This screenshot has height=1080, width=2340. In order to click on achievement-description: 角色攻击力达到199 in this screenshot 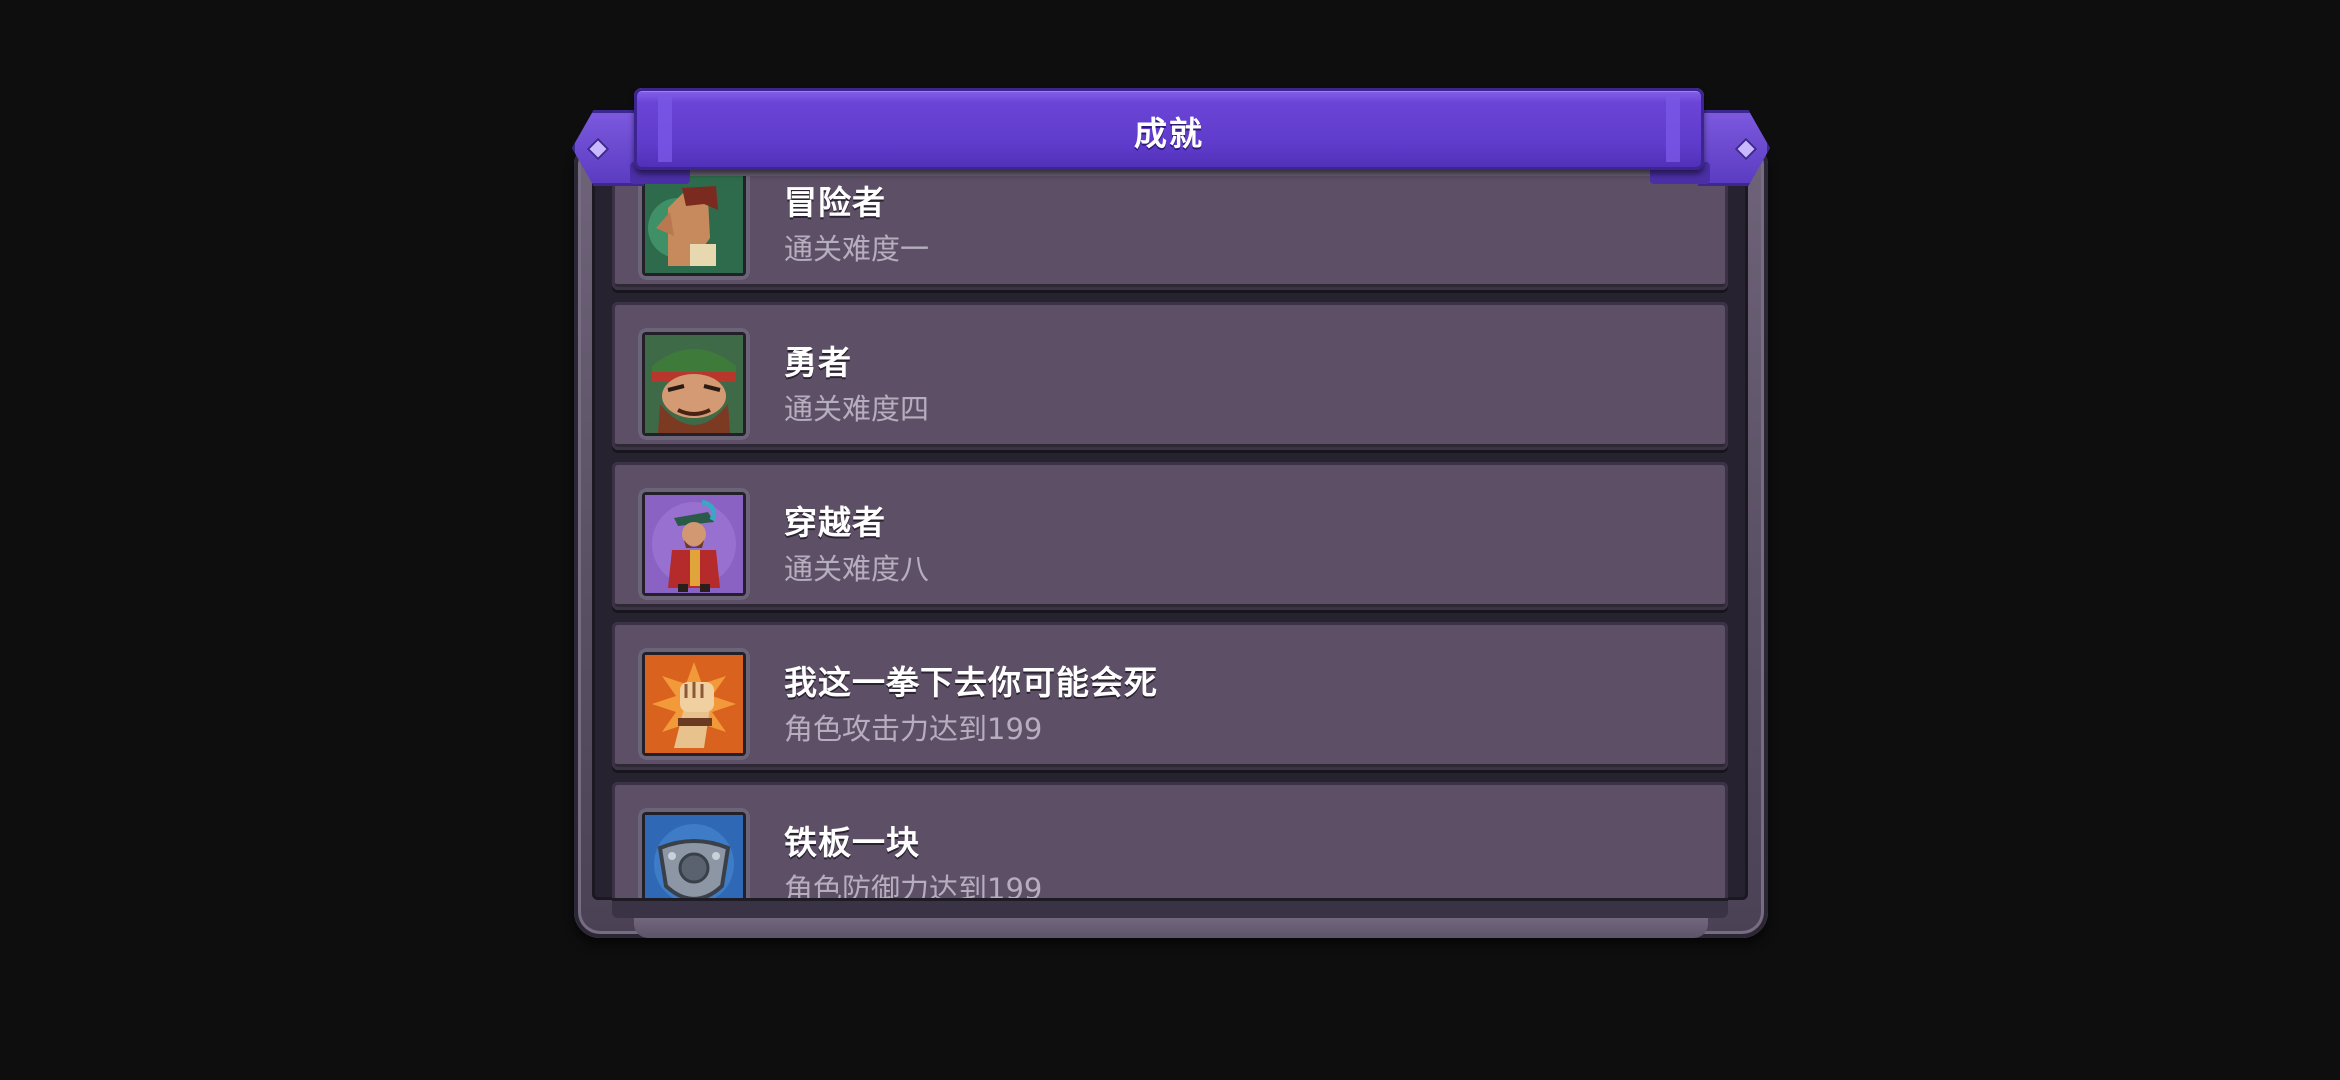, I will do `click(913, 729)`.